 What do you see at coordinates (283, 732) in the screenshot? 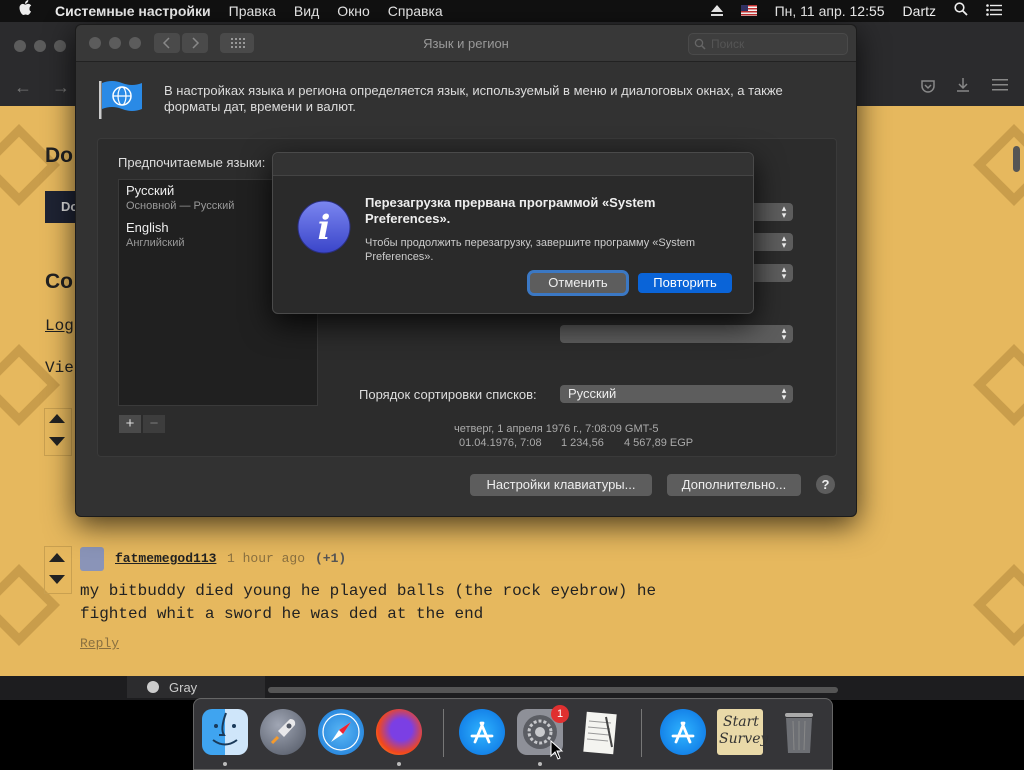
I see `launchpad-icon` at bounding box center [283, 732].